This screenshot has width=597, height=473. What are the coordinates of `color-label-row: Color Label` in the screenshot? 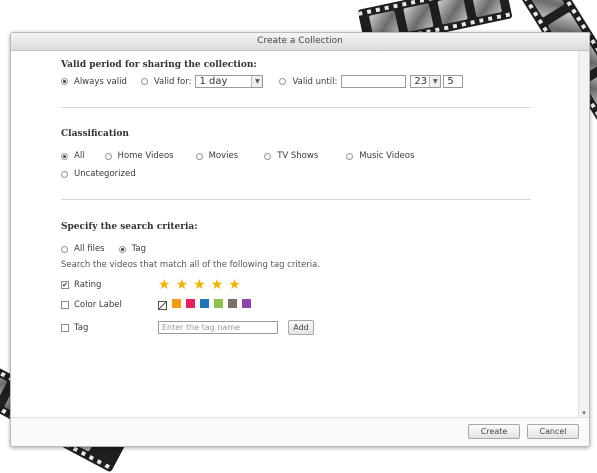 It's located at (158, 305).